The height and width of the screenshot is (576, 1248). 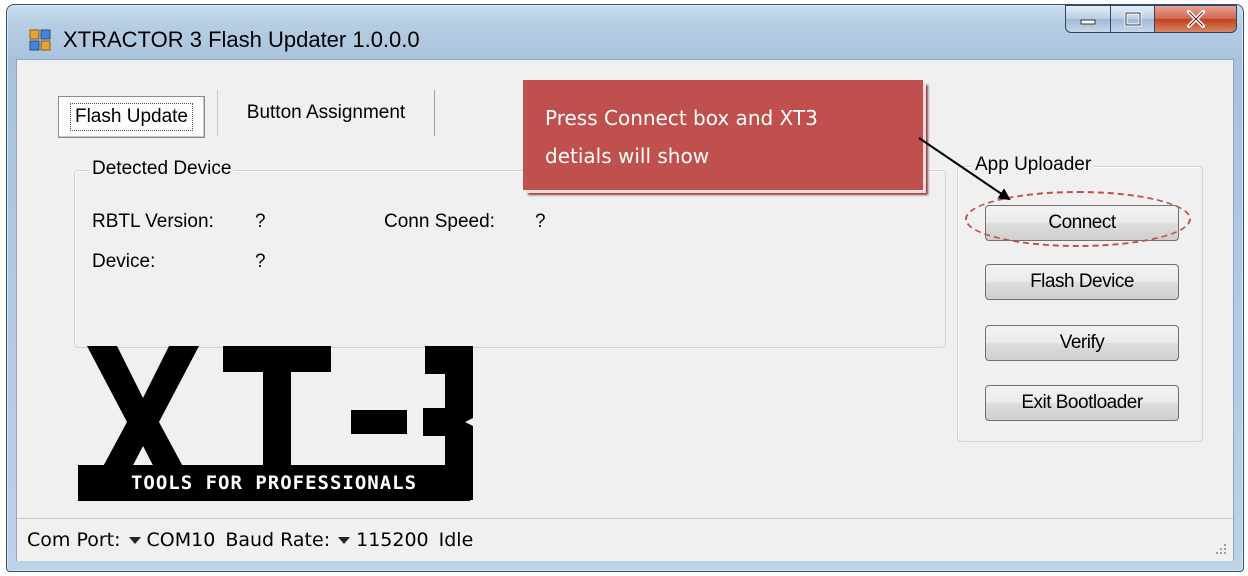 What do you see at coordinates (1078, 219) in the screenshot?
I see `connect-highlight-ellipse` at bounding box center [1078, 219].